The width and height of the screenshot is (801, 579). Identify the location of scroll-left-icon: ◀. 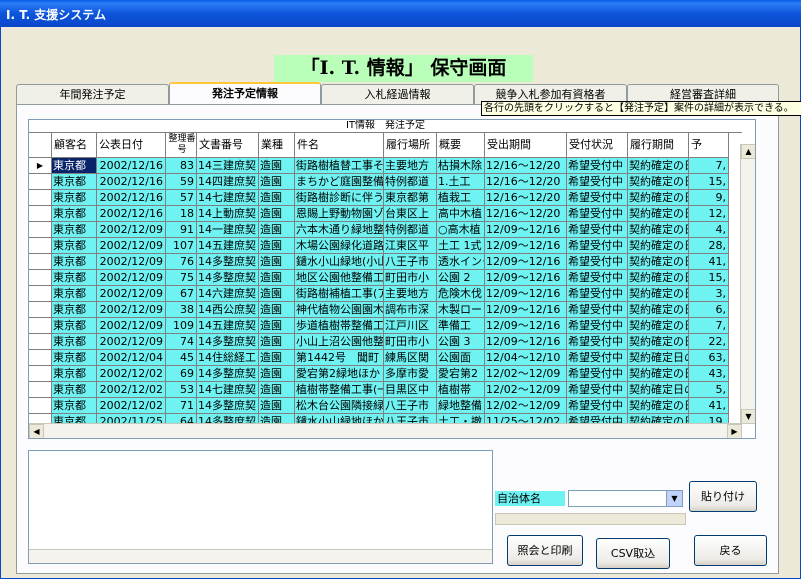
(36, 431).